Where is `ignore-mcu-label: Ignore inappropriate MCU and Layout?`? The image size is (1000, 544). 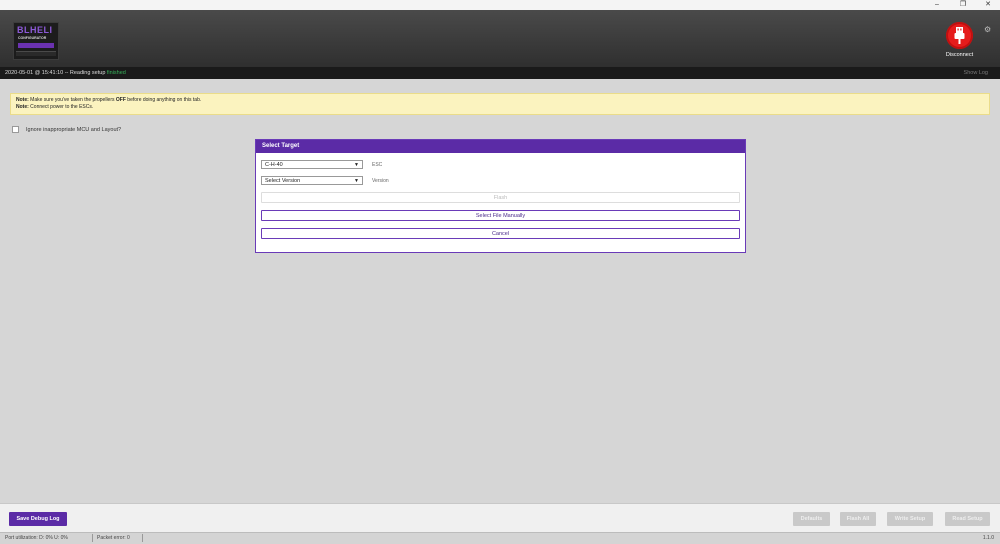
ignore-mcu-label: Ignore inappropriate MCU and Layout? is located at coordinates (74, 129).